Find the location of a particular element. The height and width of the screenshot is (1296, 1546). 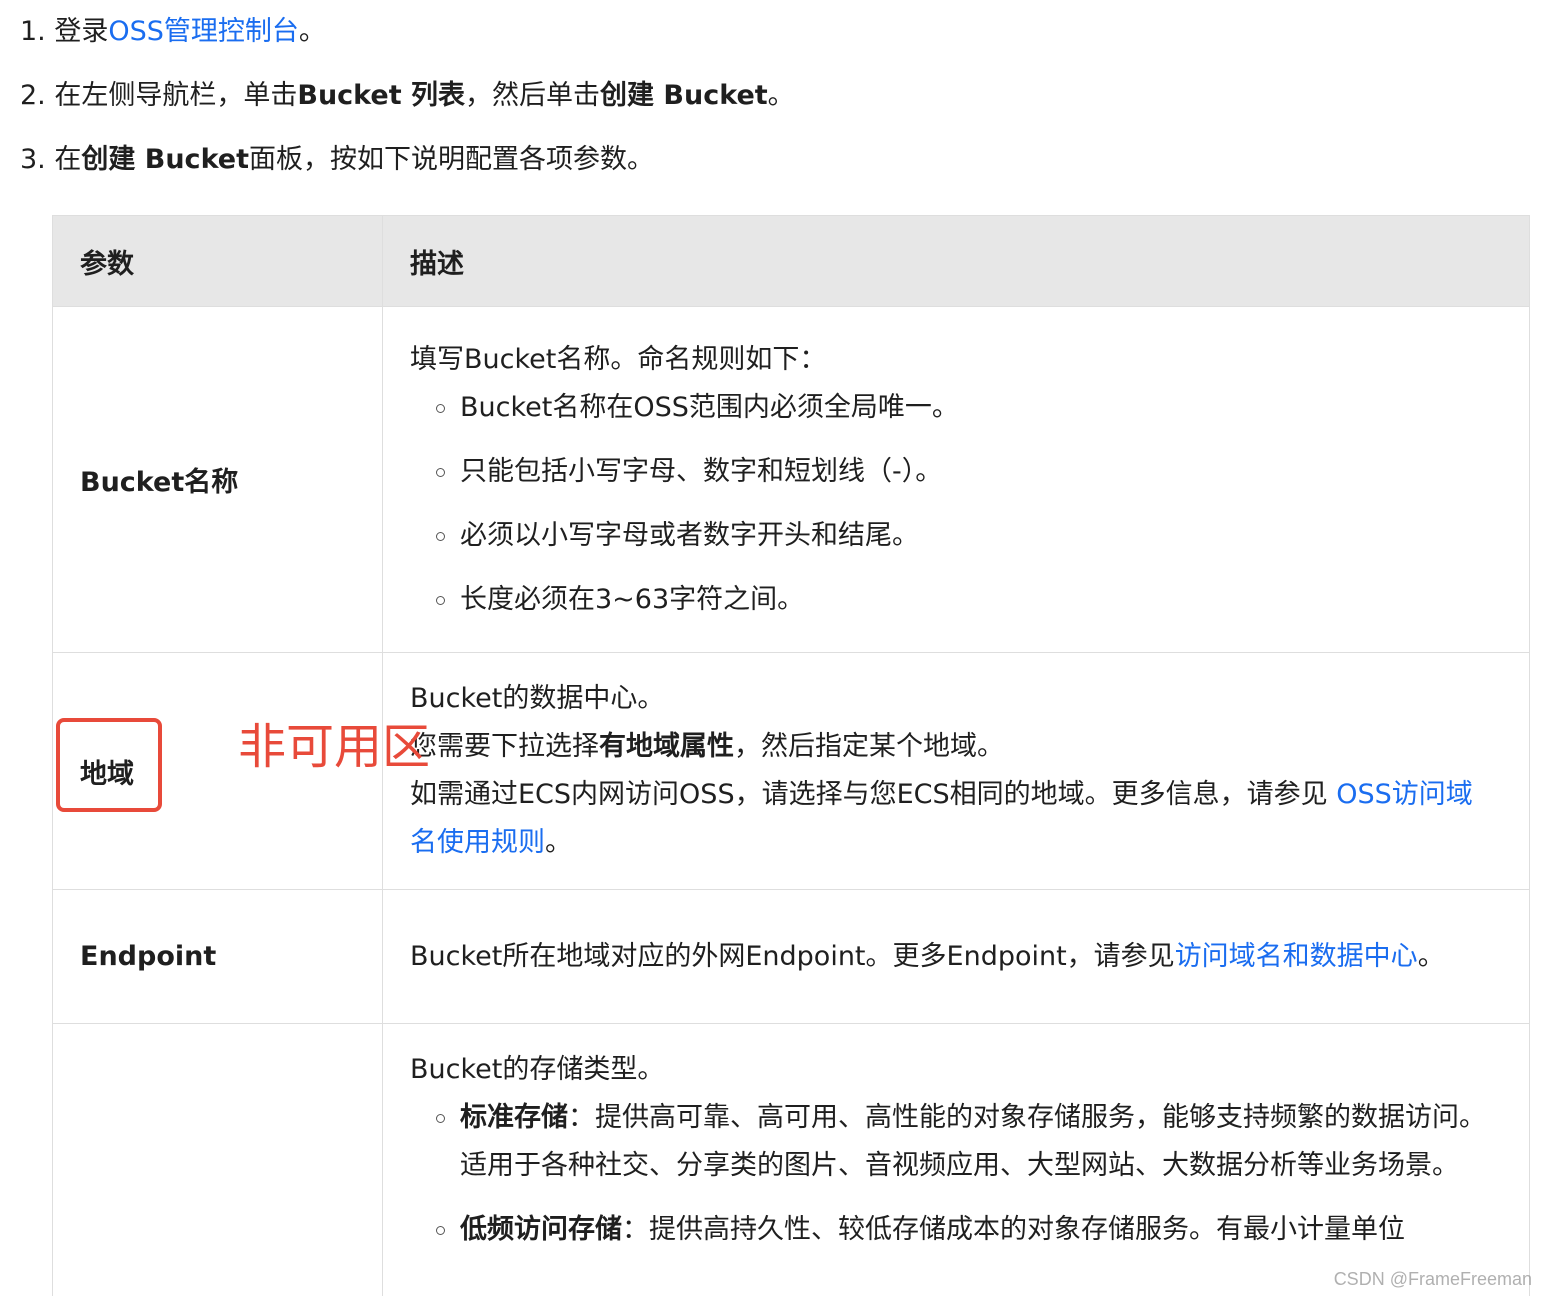

list-item: Bucket名称在OSS范围内必须全局唯一。 is located at coordinates (966, 408).